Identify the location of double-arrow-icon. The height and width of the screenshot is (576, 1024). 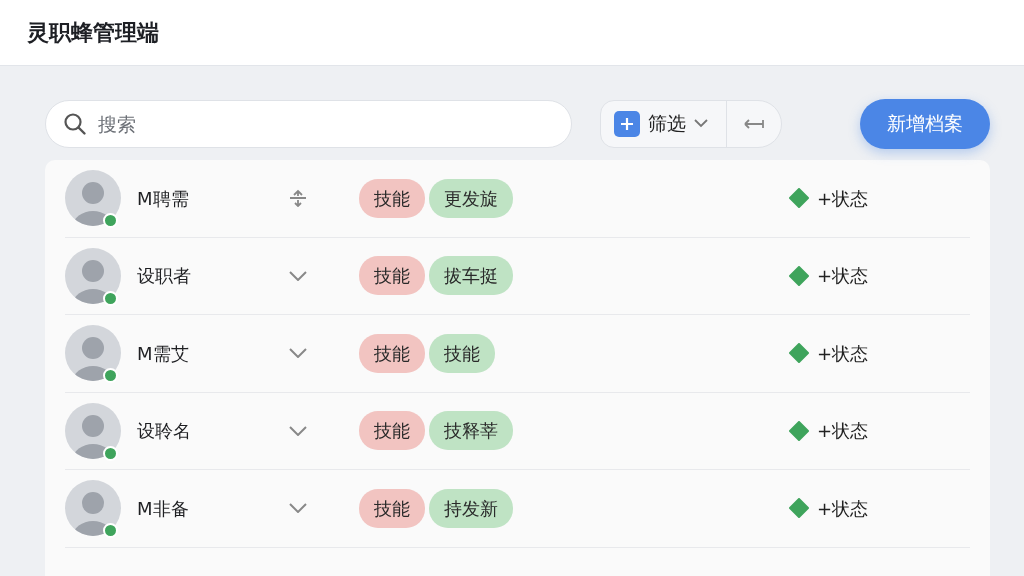
(754, 123).